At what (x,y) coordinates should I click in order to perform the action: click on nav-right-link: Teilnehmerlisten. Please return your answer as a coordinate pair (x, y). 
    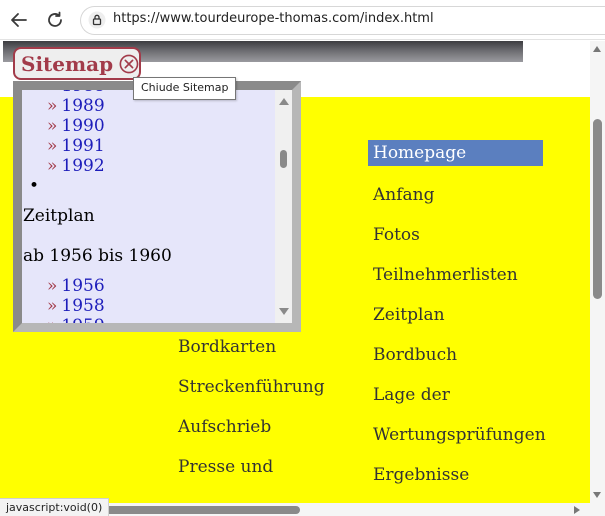
    Looking at the image, I should click on (459, 280).